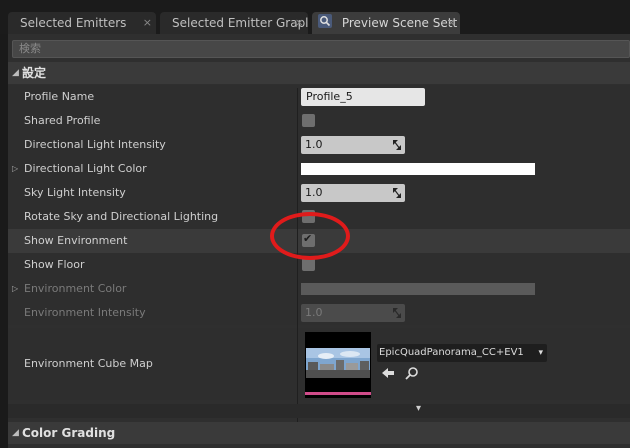  I want to click on tab-preview-scene-settings: Preview Scene Sett ×, so click(386, 23).